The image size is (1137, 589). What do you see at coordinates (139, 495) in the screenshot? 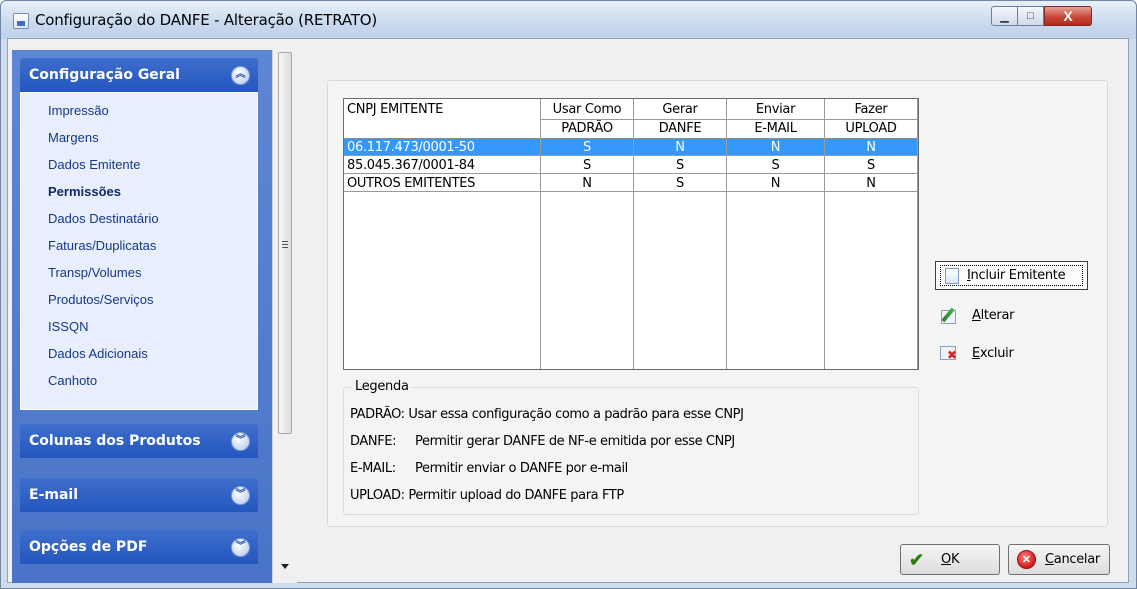
I see `group-header-email: E-mail ︾` at bounding box center [139, 495].